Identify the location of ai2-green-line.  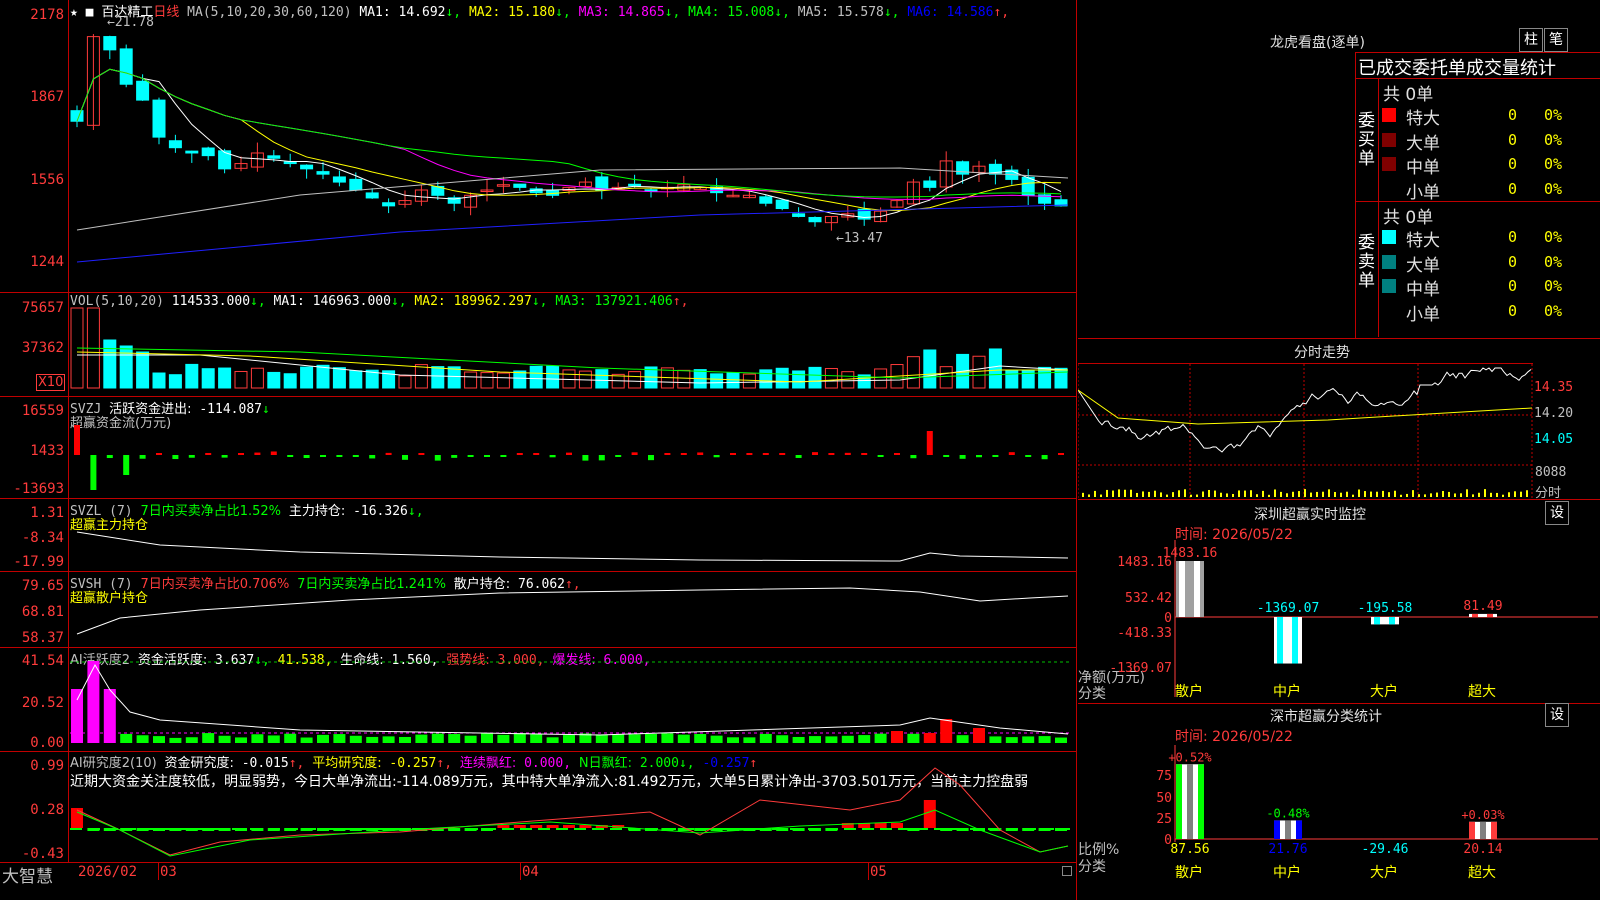
(572, 833).